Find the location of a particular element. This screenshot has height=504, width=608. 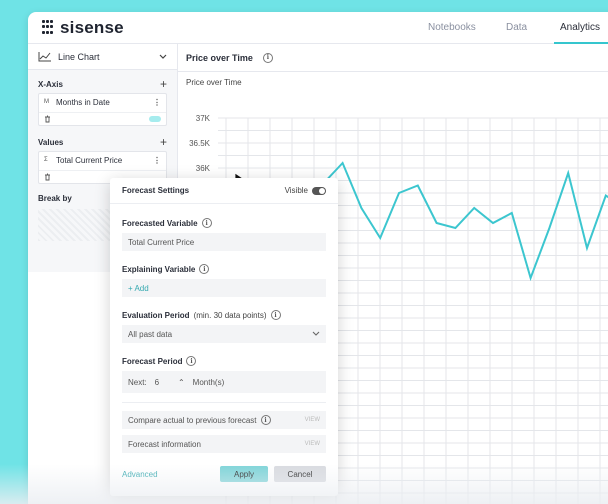

field-type-badge: M is located at coordinates (46, 102).